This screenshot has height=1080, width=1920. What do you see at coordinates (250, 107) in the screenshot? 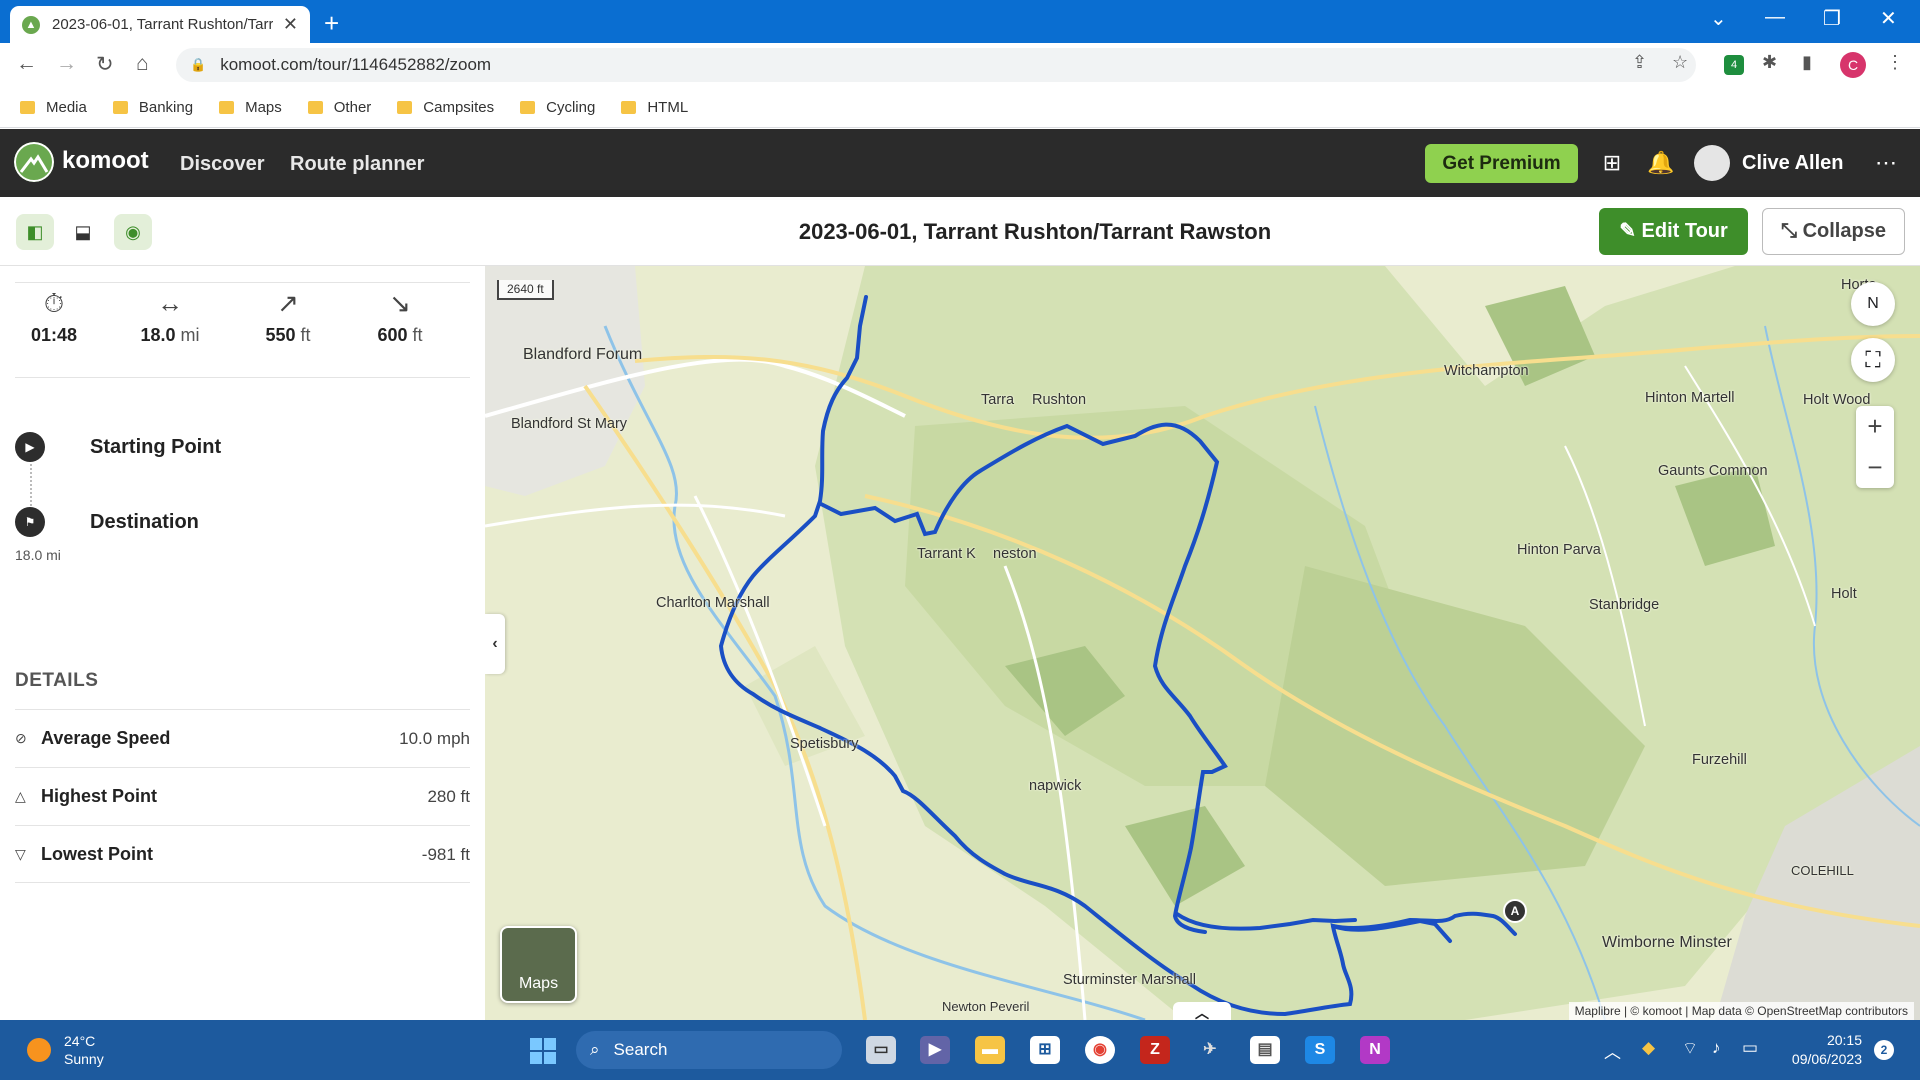
I see `bookmark-maps: Maps` at bounding box center [250, 107].